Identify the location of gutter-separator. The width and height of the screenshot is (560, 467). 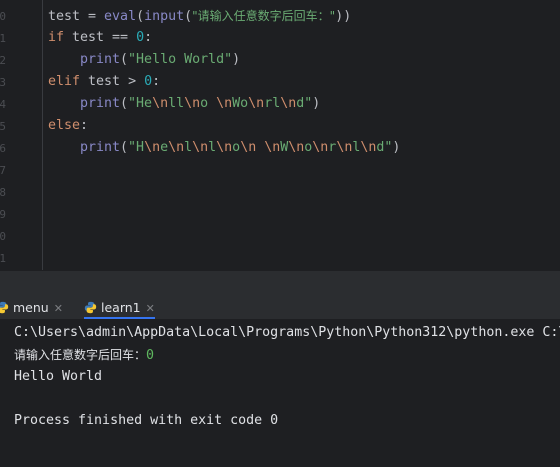
(42, 135).